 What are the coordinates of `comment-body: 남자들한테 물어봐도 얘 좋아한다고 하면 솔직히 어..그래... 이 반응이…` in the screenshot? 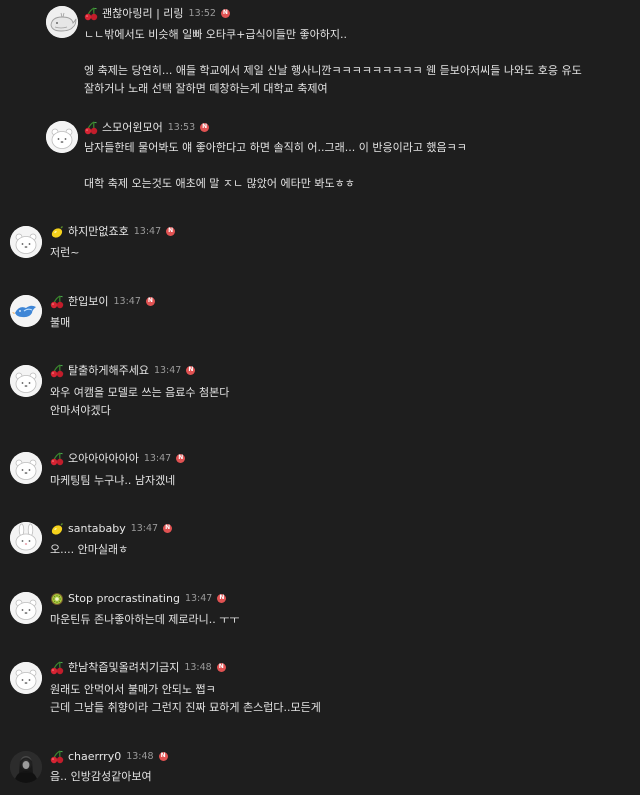 It's located at (275, 166).